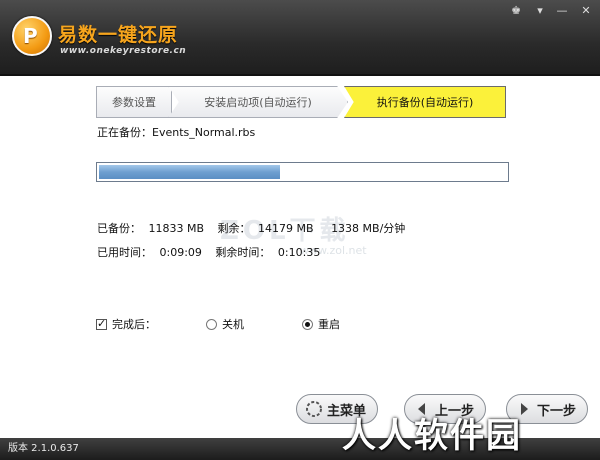 The height and width of the screenshot is (460, 600). What do you see at coordinates (189, 172) in the screenshot?
I see `backup-progress-fill` at bounding box center [189, 172].